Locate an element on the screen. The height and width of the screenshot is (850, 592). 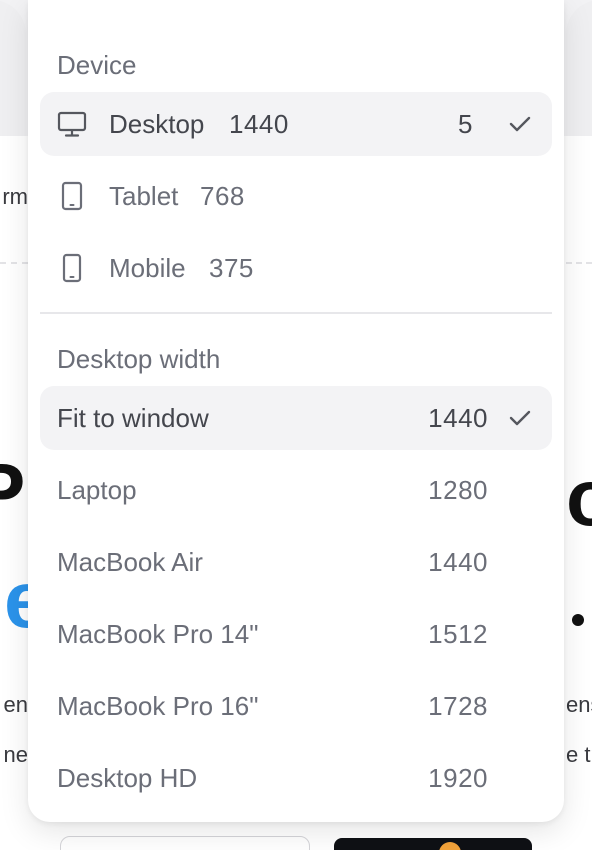
device-option-label: Desktop is located at coordinates (157, 124).